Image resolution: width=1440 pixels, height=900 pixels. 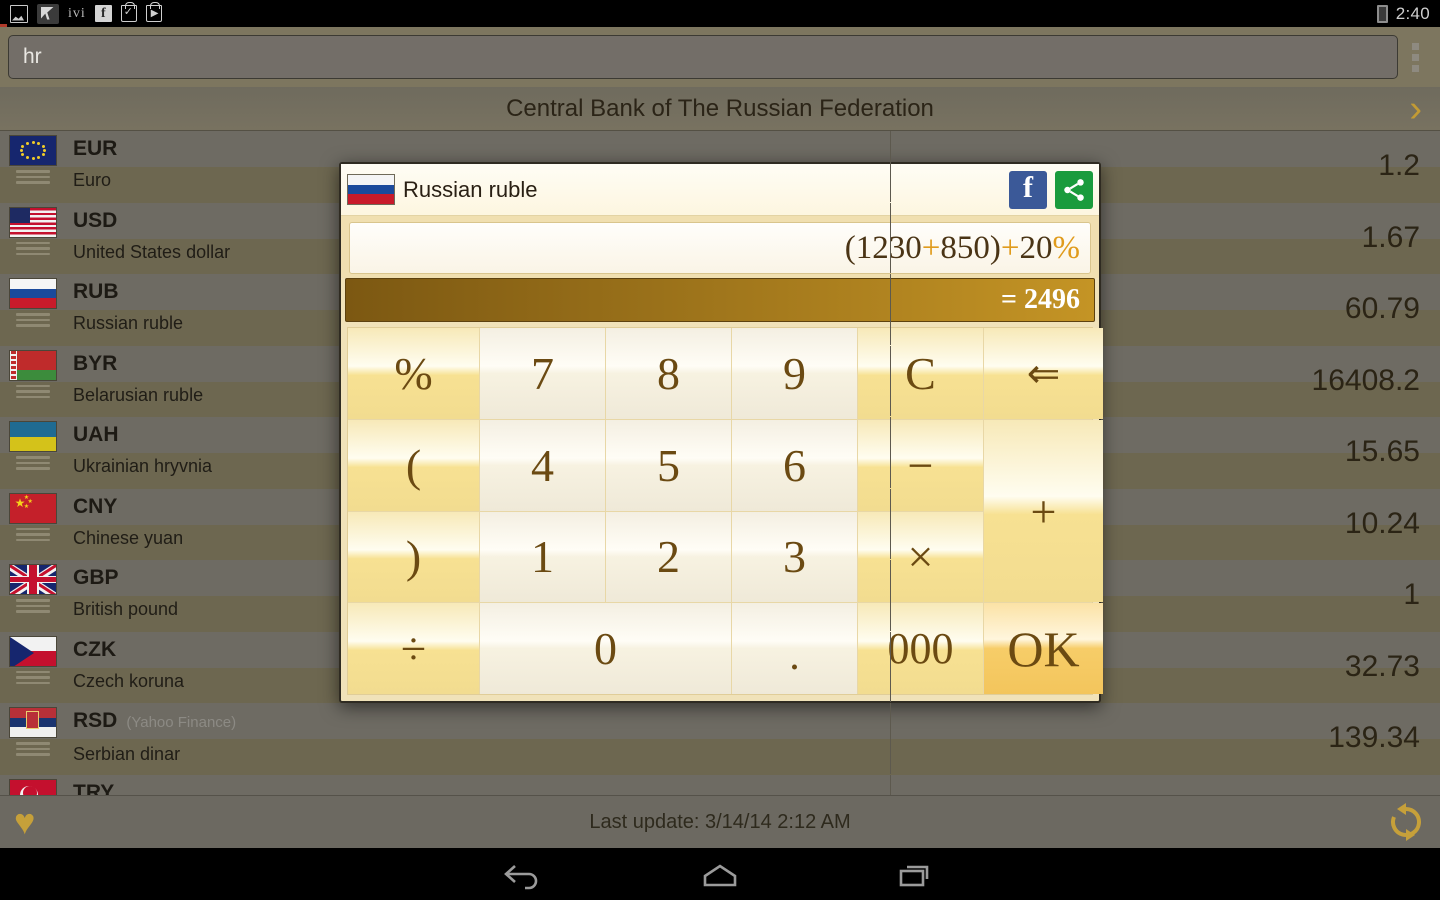 What do you see at coordinates (1180, 785) in the screenshot?
I see `currency-value` at bounding box center [1180, 785].